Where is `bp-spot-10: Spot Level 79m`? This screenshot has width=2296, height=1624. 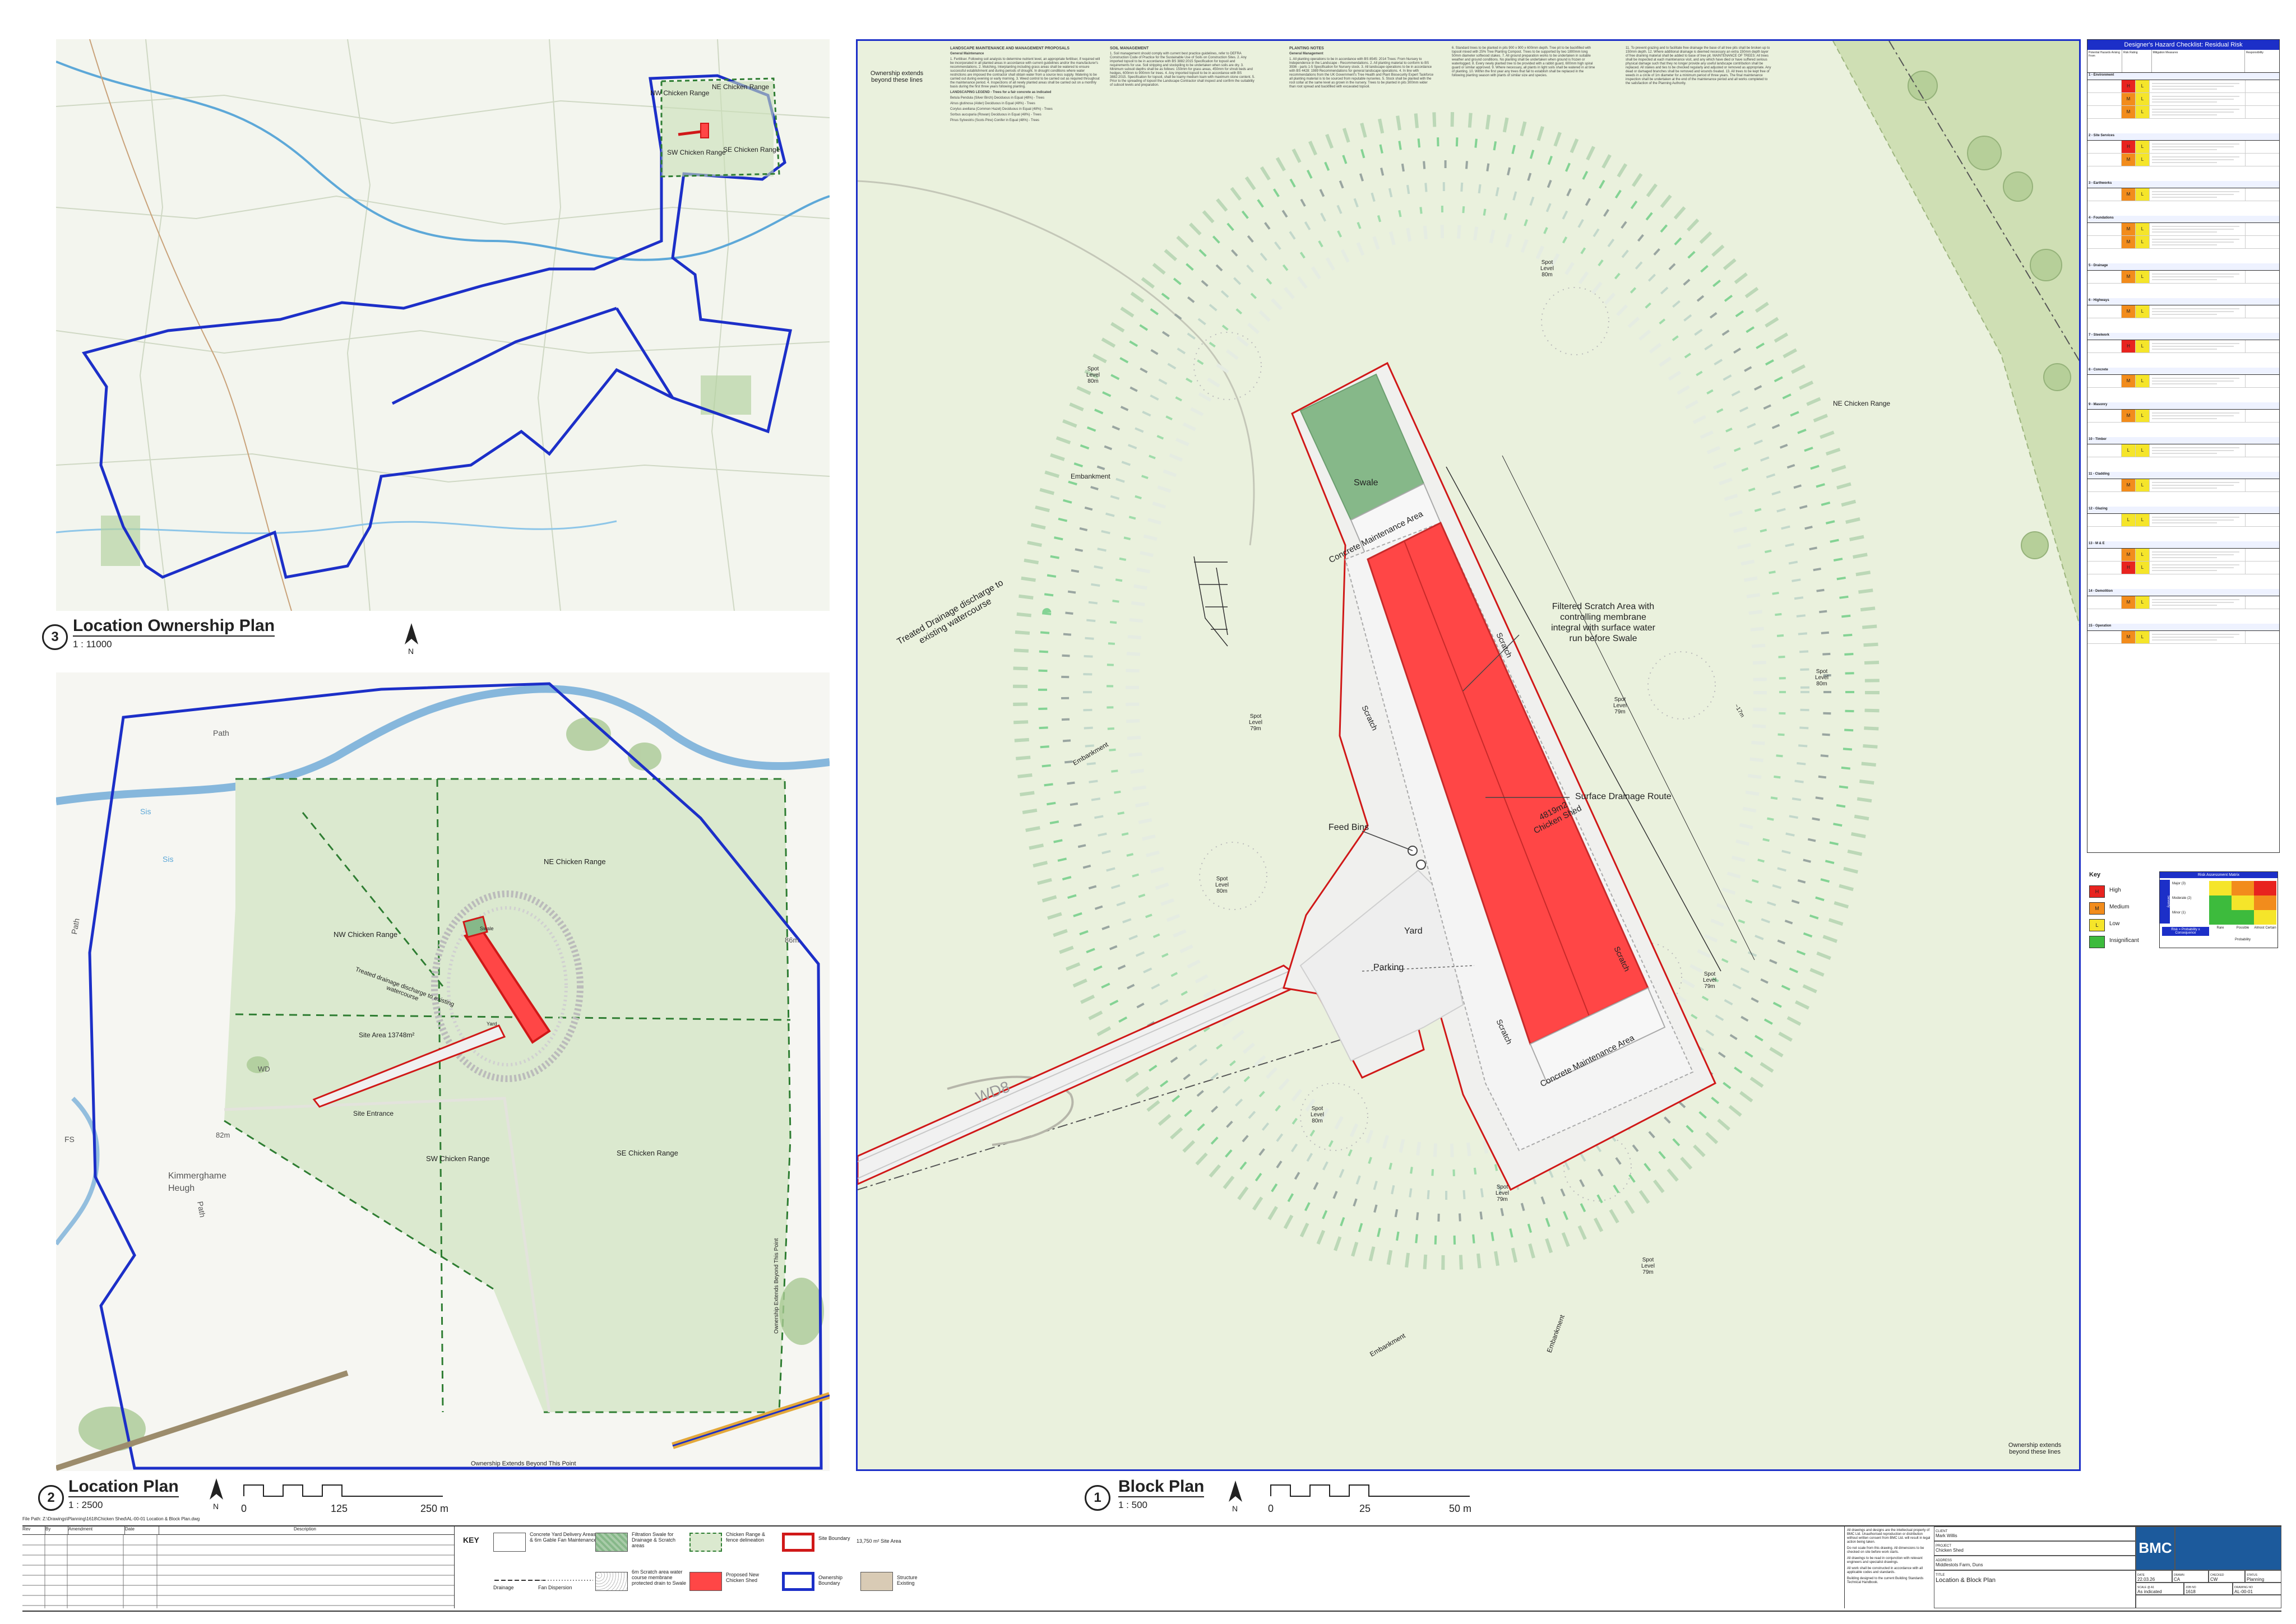 bp-spot-10: Spot Level 79m is located at coordinates (1648, 1266).